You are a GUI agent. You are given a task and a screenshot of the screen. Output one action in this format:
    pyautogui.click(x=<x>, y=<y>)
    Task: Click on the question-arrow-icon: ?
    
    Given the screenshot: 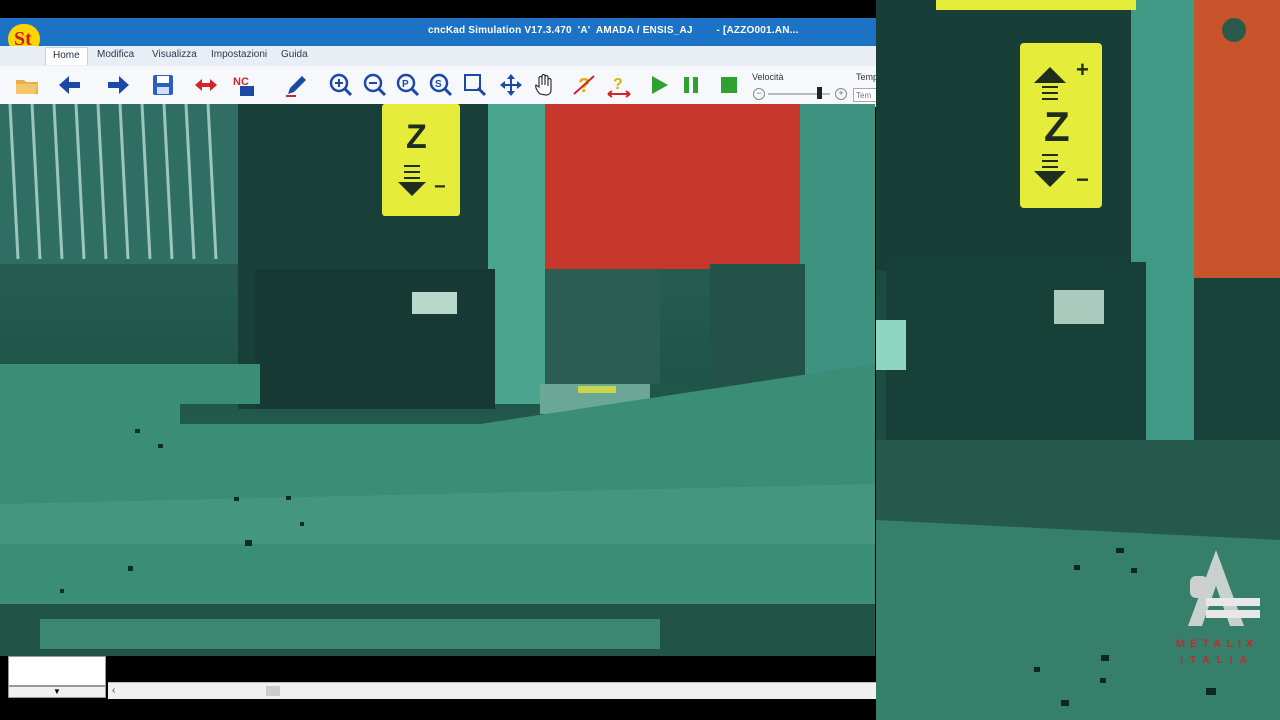 What is the action you would take?
    pyautogui.click(x=619, y=85)
    